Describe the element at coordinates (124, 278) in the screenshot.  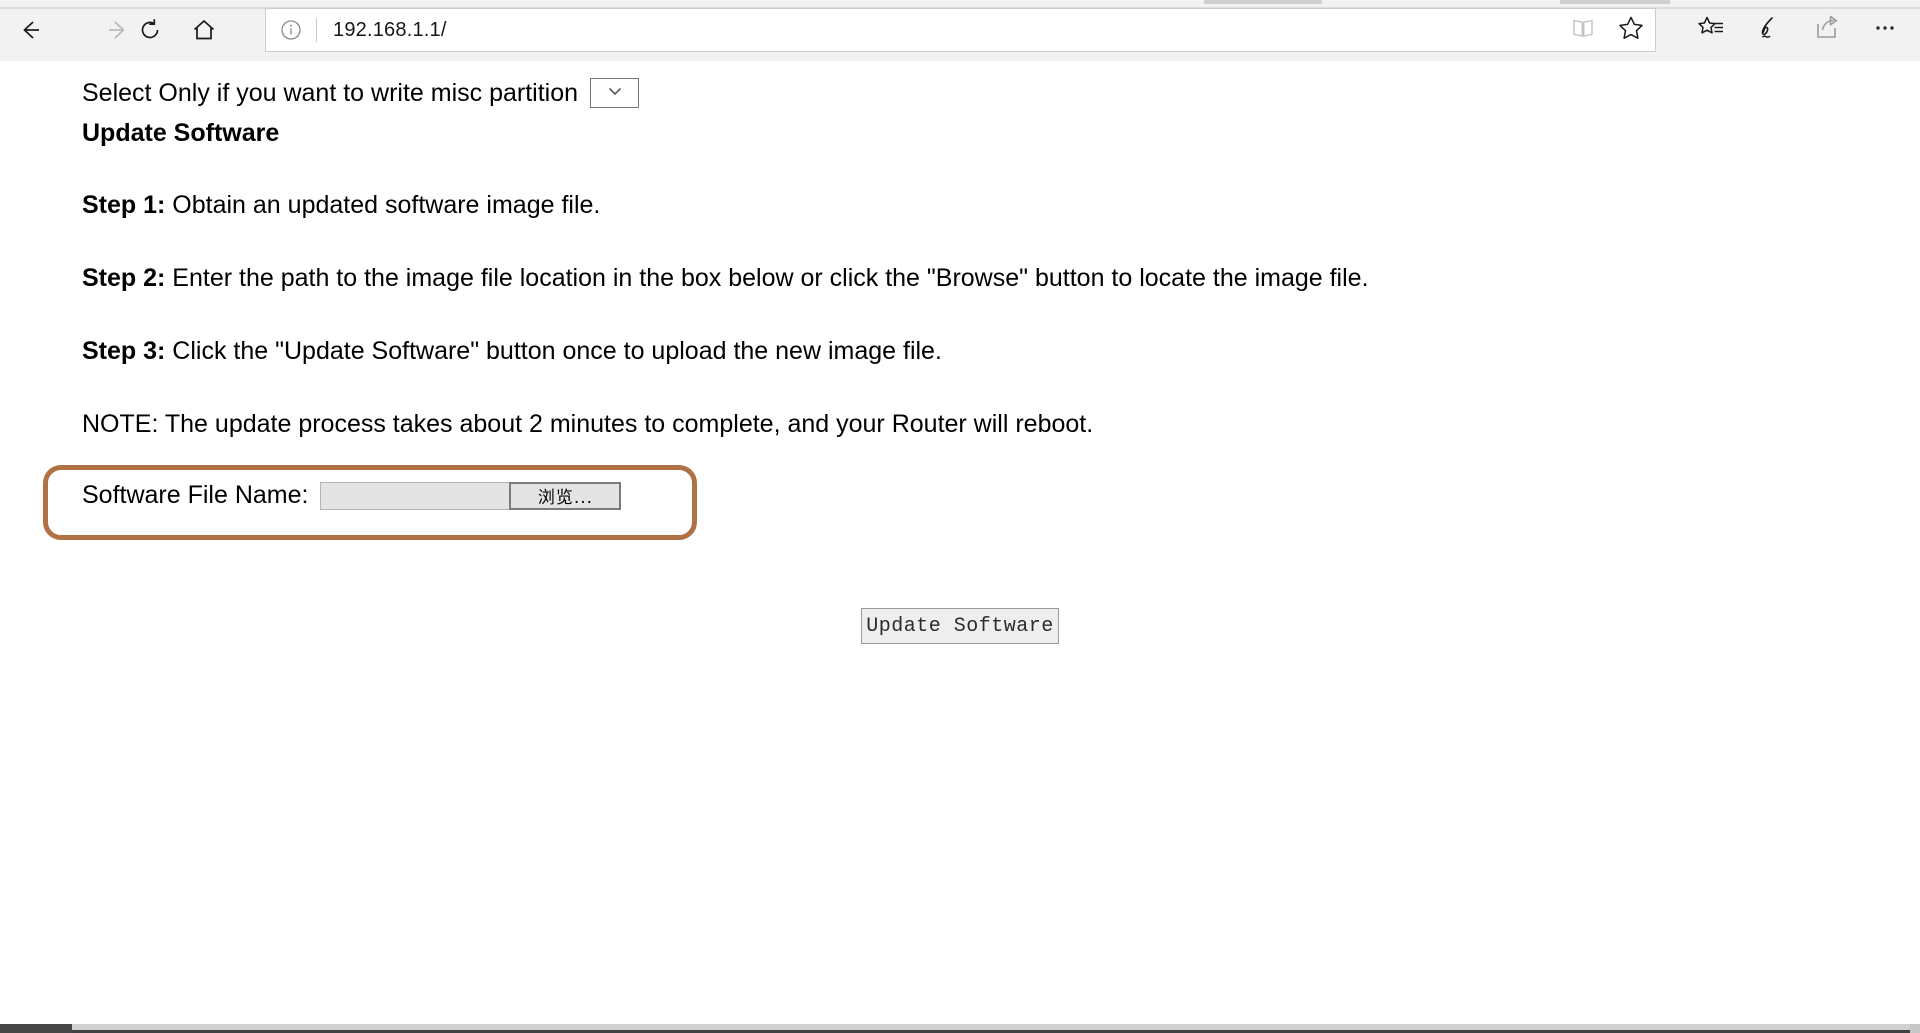
I see `step-2-prefix: Step 2:` at that location.